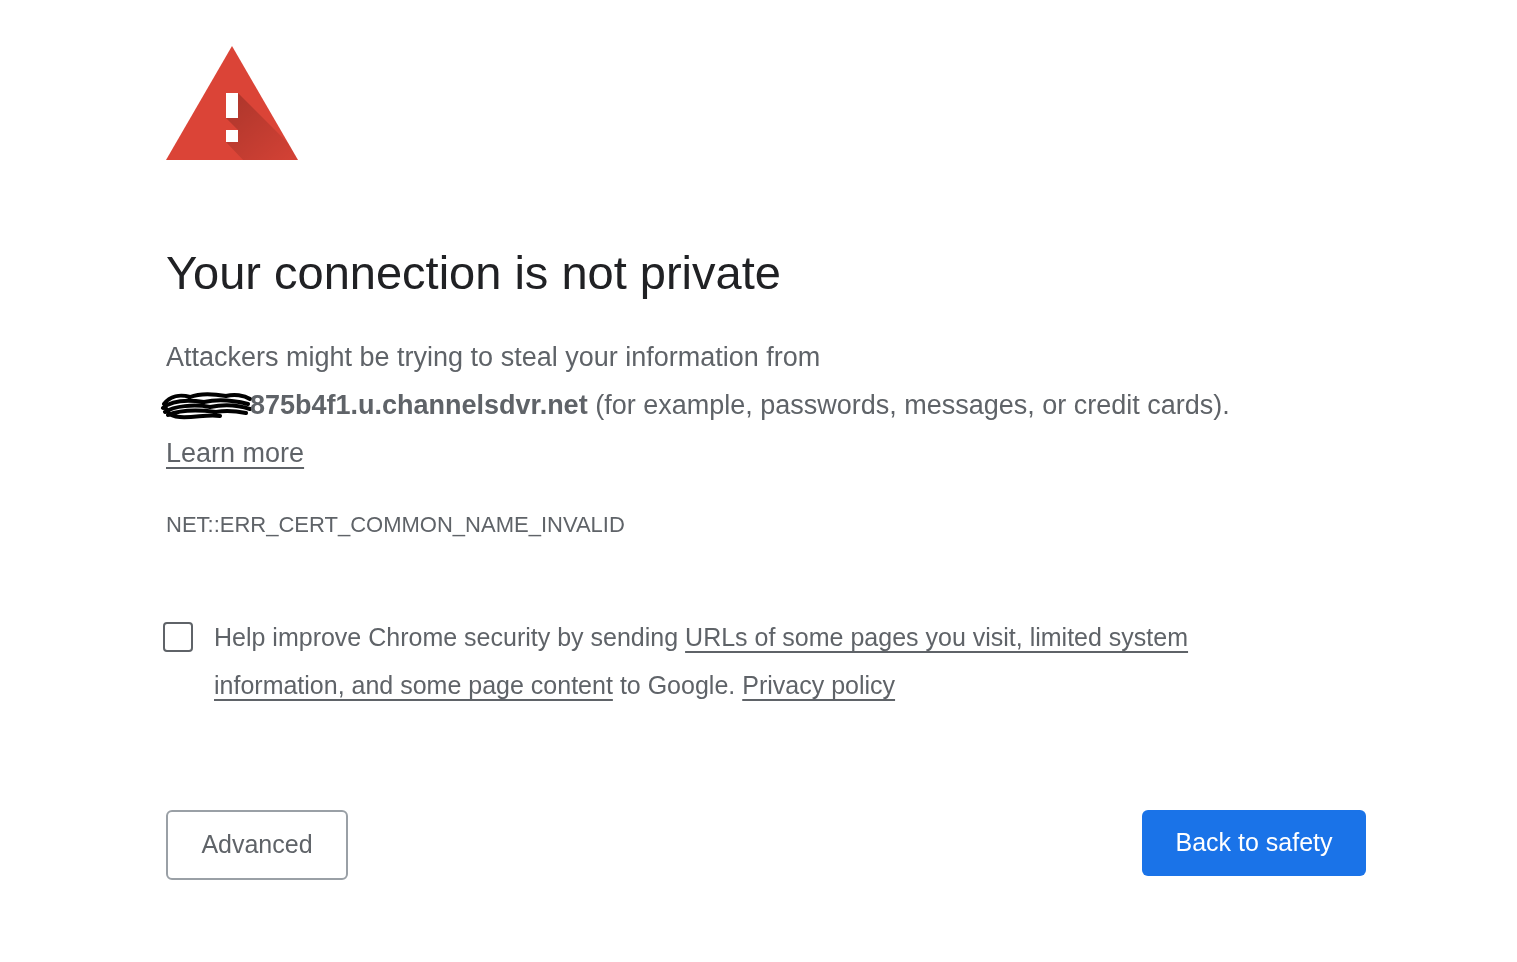 Image resolution: width=1517 pixels, height=962 pixels. Describe the element at coordinates (257, 845) in the screenshot. I see `advanced-button: Advanced` at that location.